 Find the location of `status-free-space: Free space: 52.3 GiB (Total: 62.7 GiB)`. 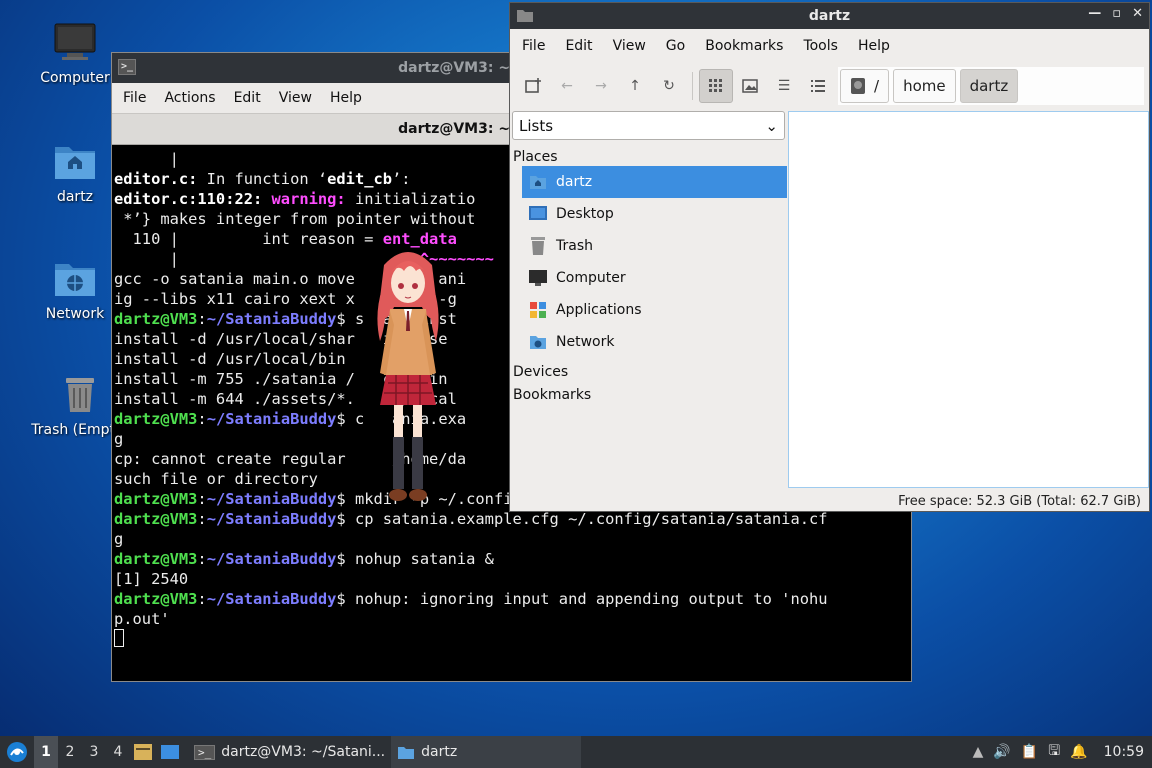

status-free-space: Free space: 52.3 GiB (Total: 62.7 GiB) is located at coordinates (1019, 501).